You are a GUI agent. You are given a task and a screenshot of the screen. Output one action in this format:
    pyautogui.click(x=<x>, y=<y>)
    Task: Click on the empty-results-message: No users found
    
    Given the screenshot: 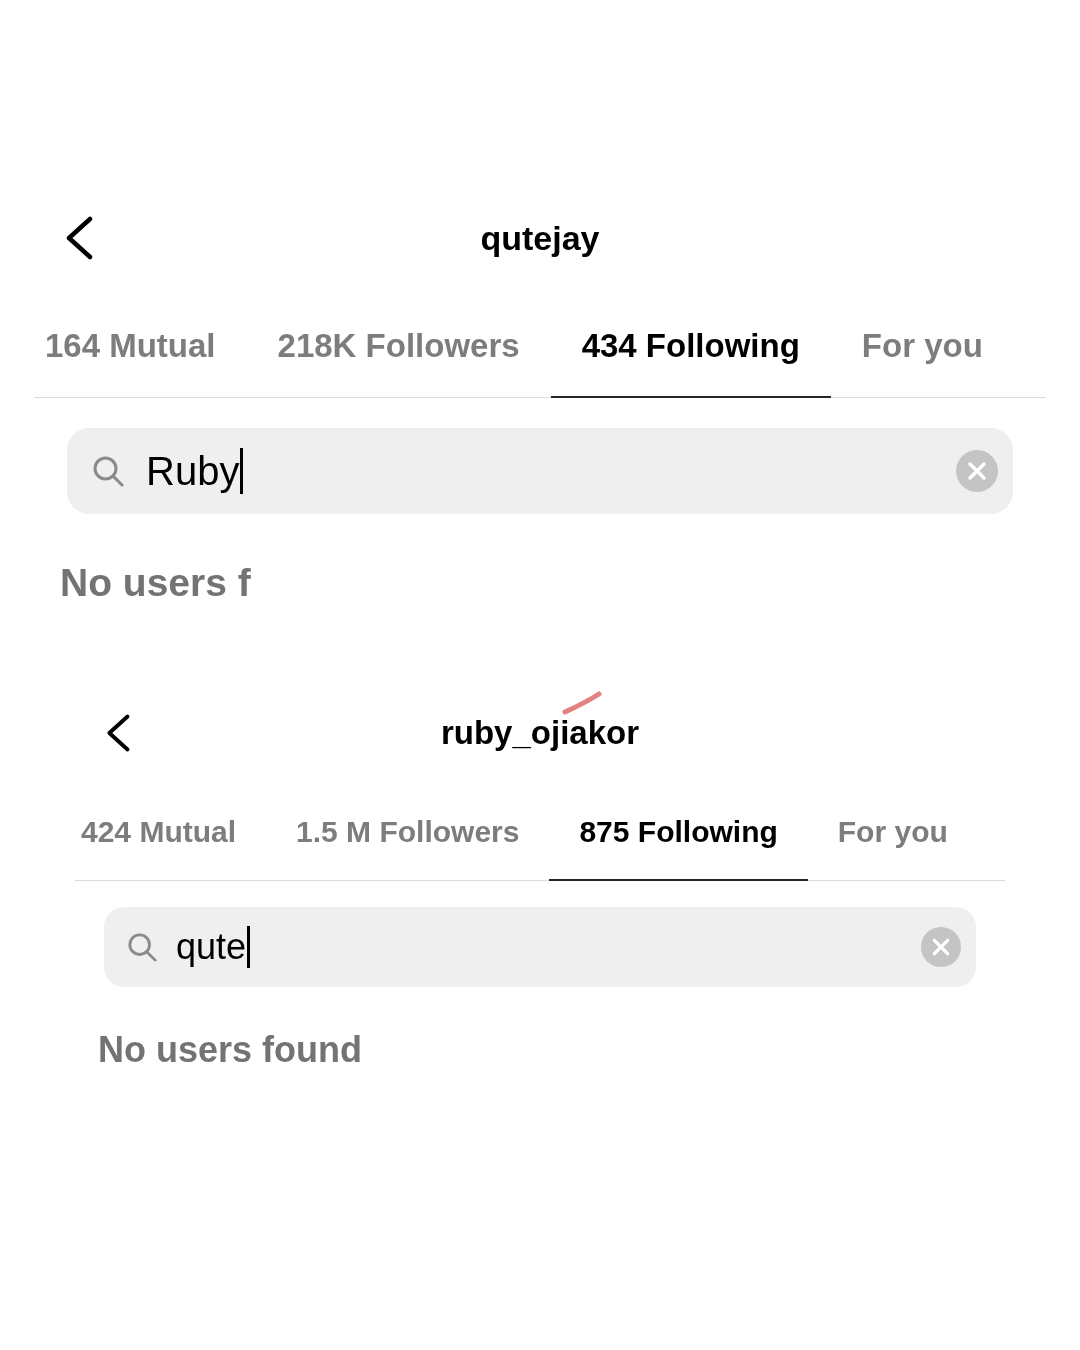 What is the action you would take?
    pyautogui.click(x=230, y=1050)
    